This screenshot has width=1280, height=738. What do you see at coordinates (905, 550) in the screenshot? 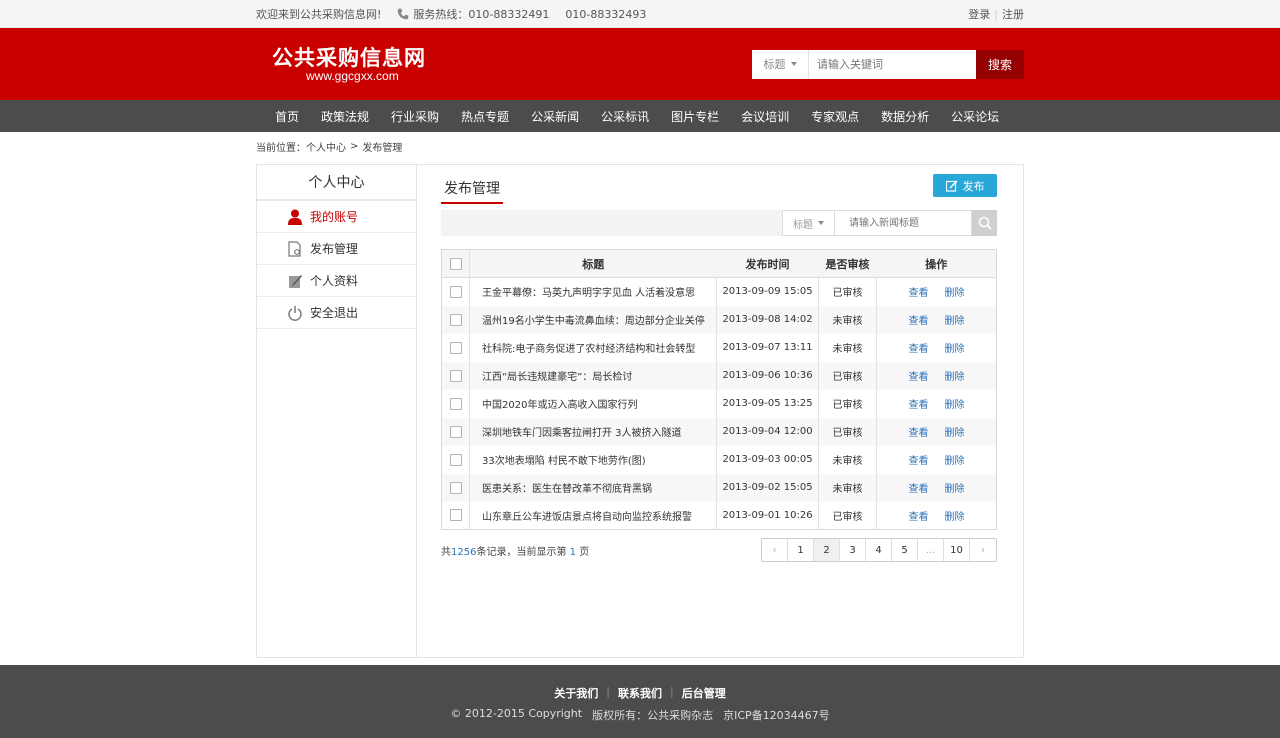
I see `page-button-5: 5` at bounding box center [905, 550].